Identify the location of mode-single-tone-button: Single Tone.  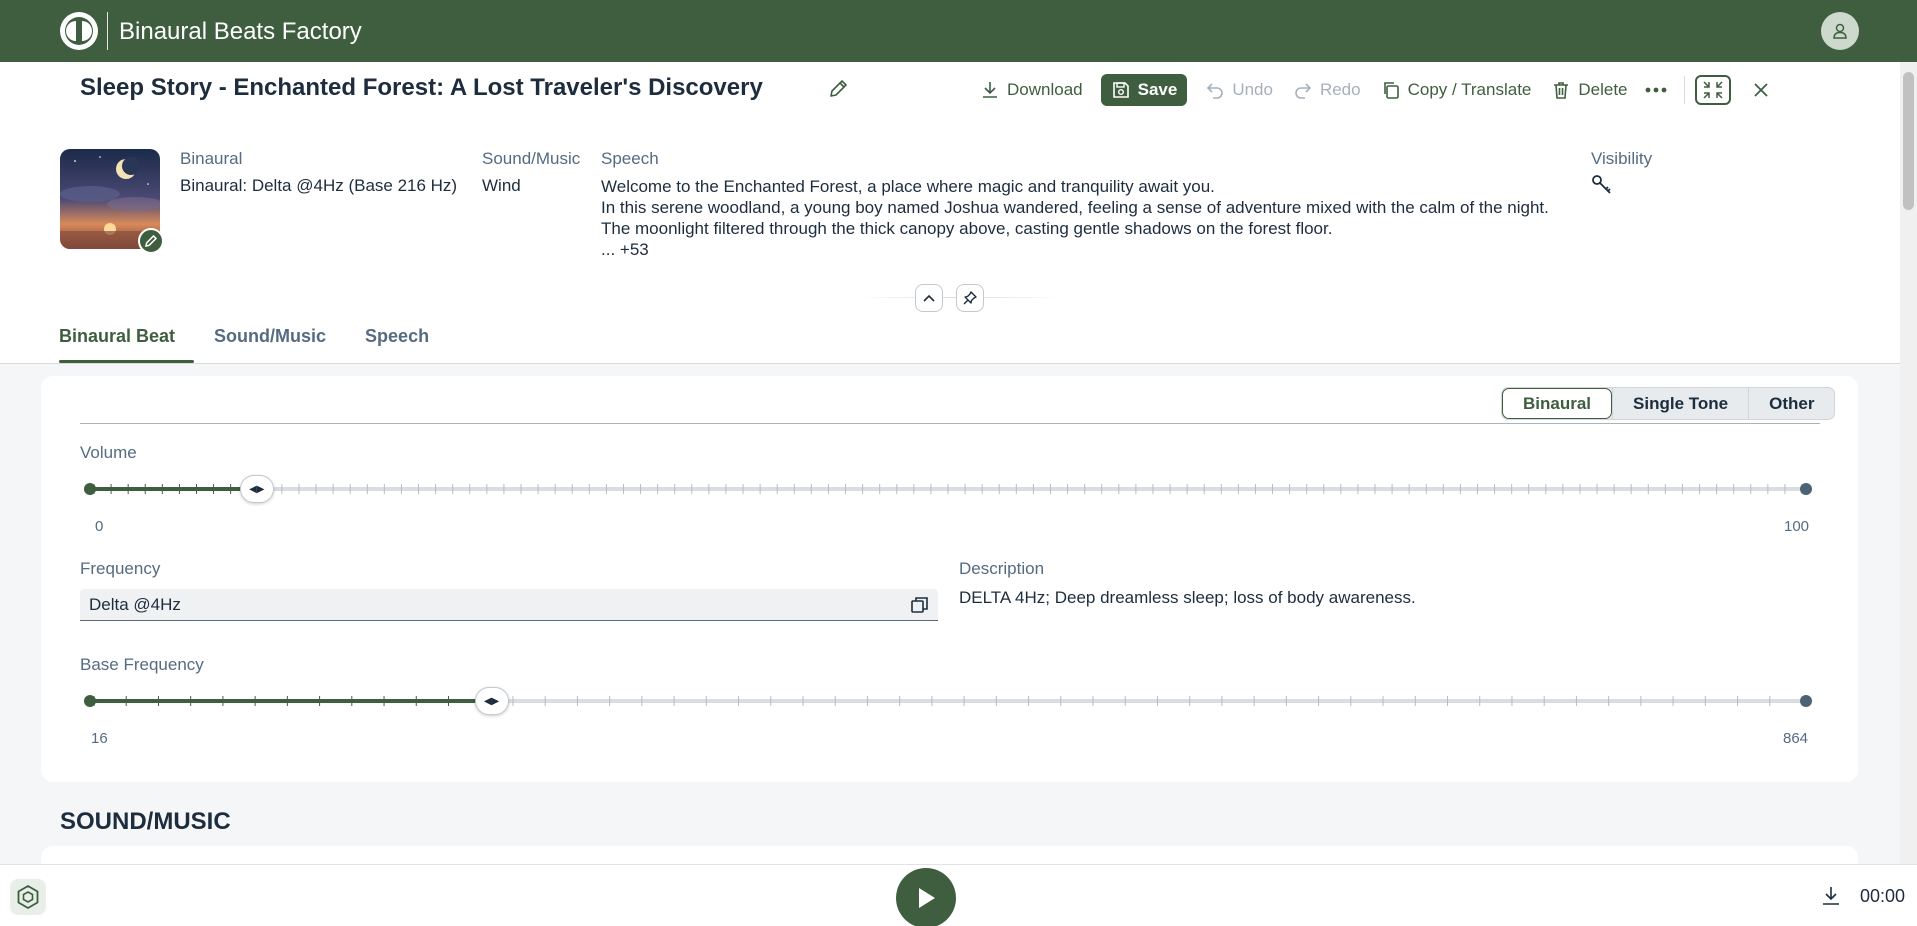
(1680, 403).